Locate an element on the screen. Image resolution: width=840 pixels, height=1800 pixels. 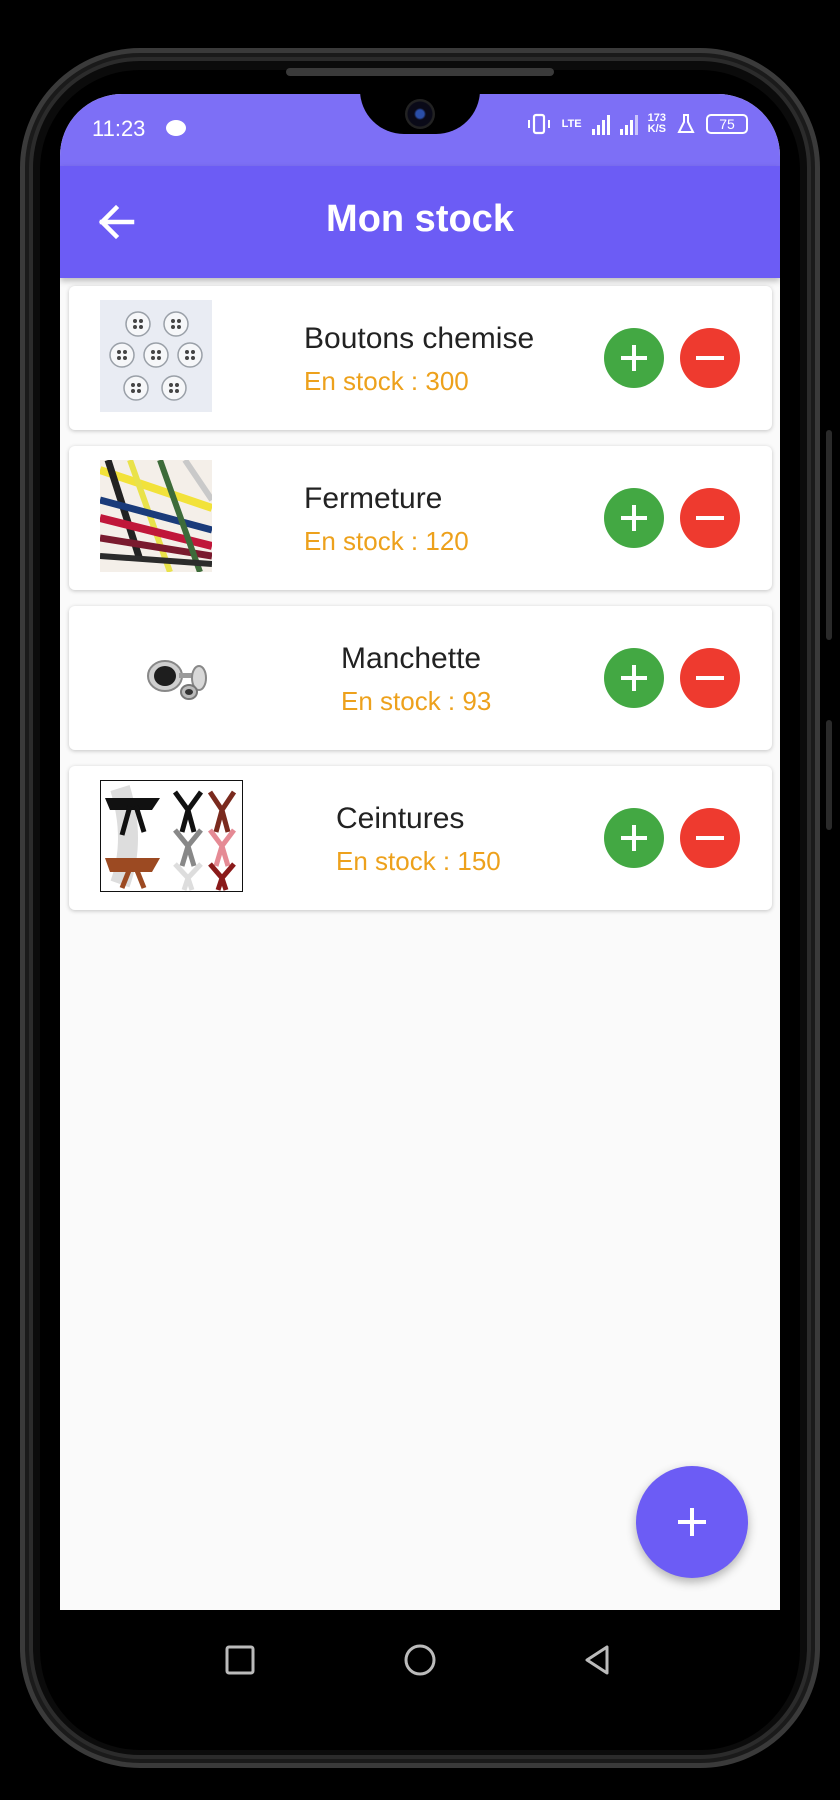
volume-button is located at coordinates (829, 535).